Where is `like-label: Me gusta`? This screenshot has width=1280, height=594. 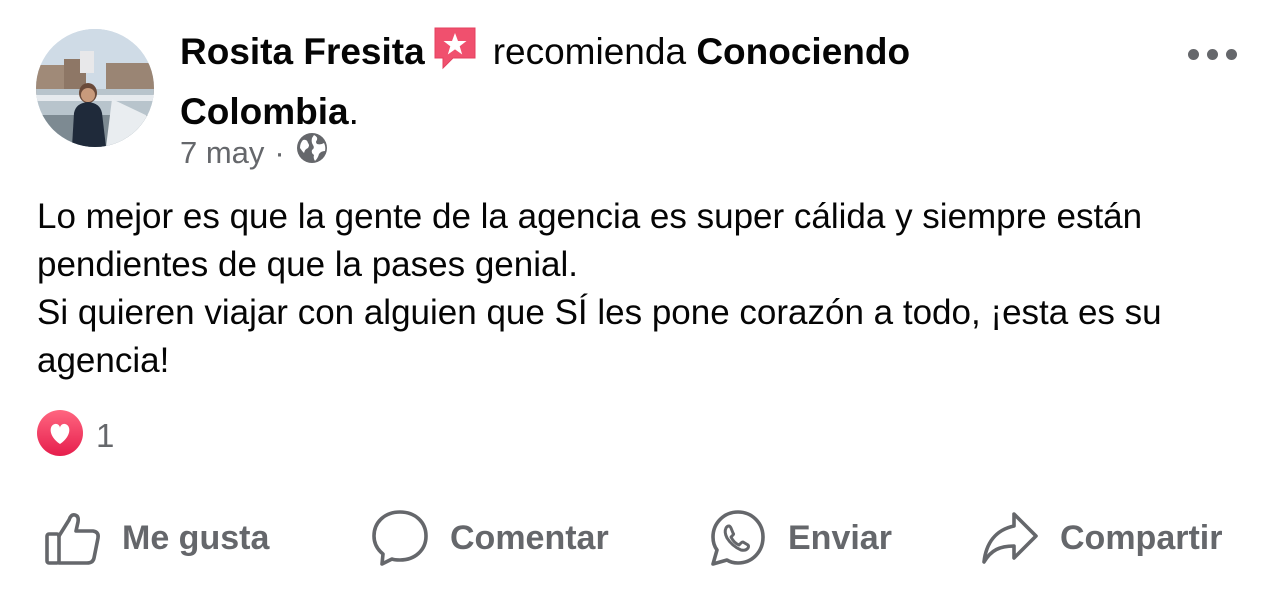 like-label: Me gusta is located at coordinates (196, 537).